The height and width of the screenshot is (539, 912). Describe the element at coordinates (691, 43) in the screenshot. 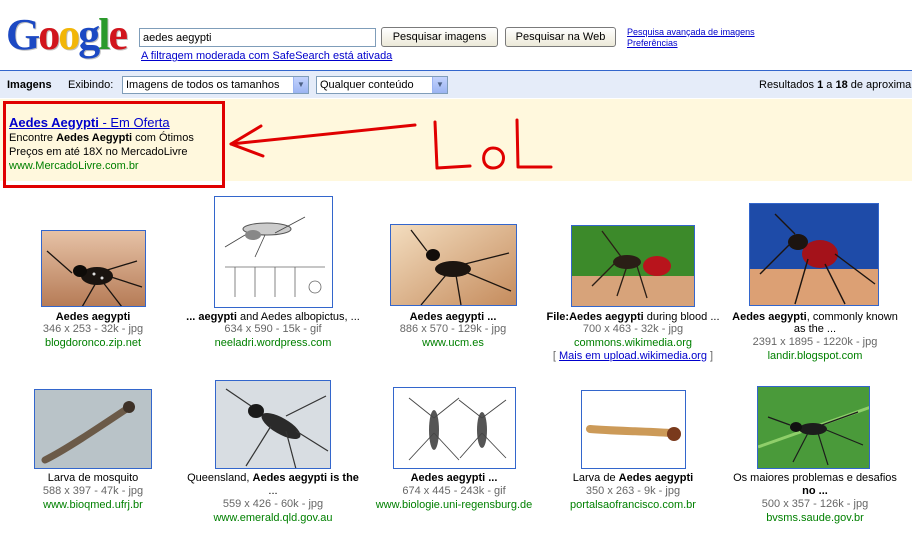

I see `preferences-link: Preferências` at that location.